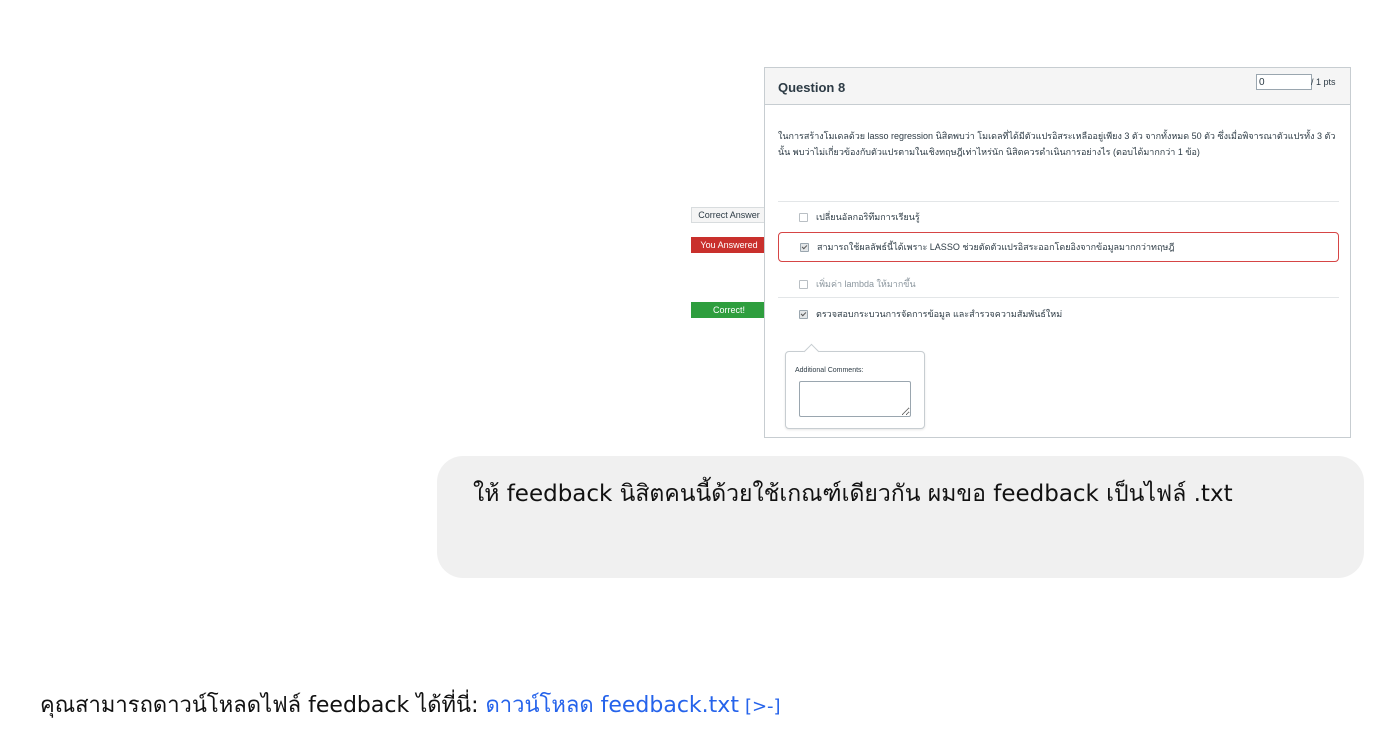  Describe the element at coordinates (733, 310) in the screenshot. I see `correct-flag: Correct!` at that location.